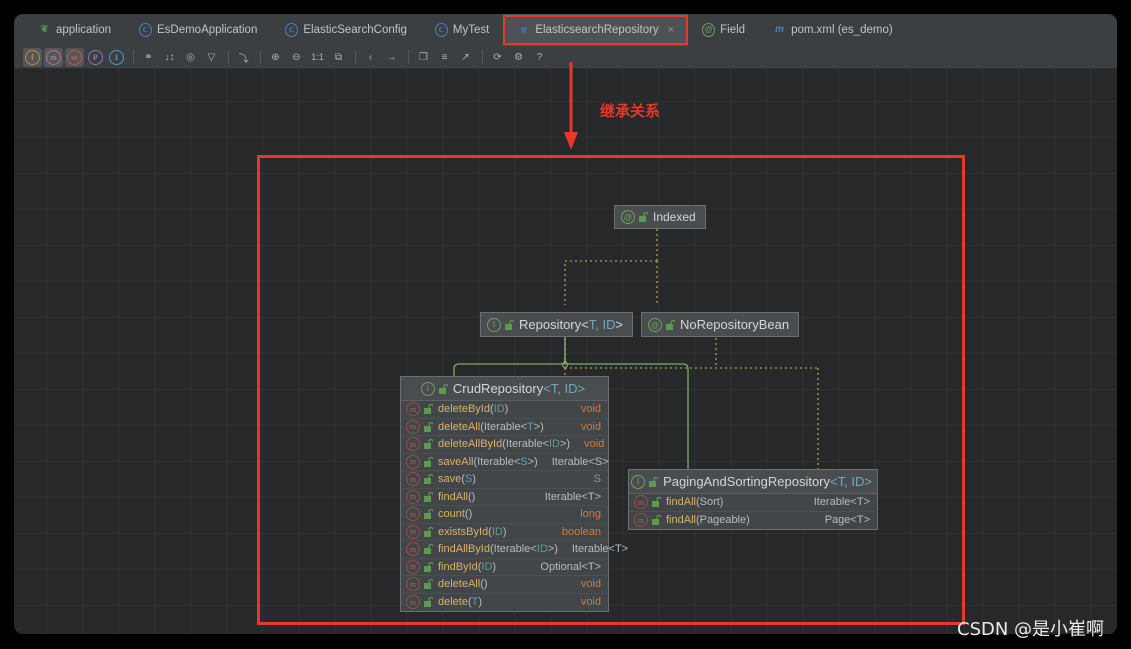  I want to click on leaf-icon: ❦, so click(44, 29).